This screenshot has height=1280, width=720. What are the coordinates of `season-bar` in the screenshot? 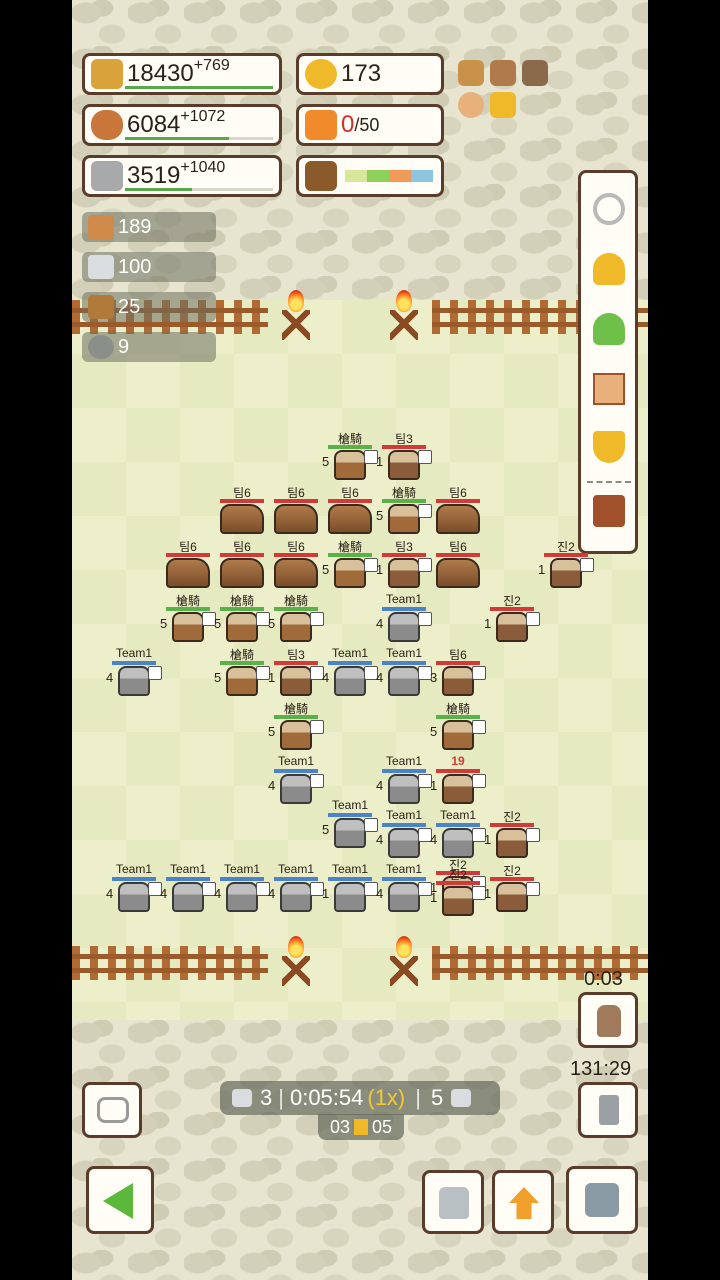 It's located at (389, 176).